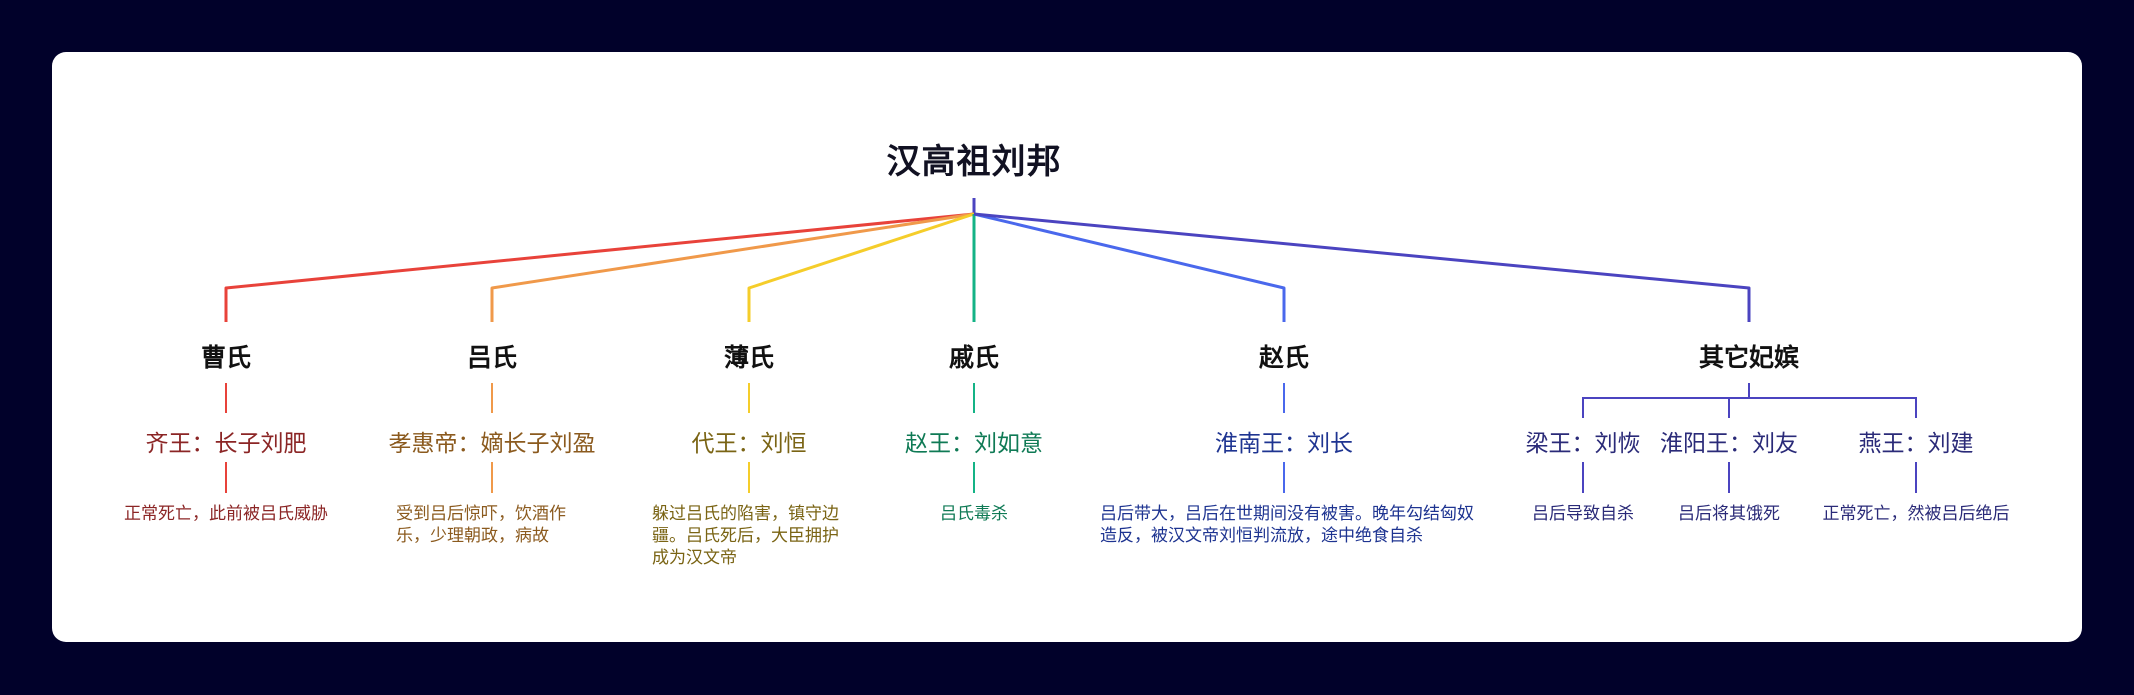 The image size is (2134, 695). I want to click on note-5-0: 吕后导致自杀, so click(1583, 514).